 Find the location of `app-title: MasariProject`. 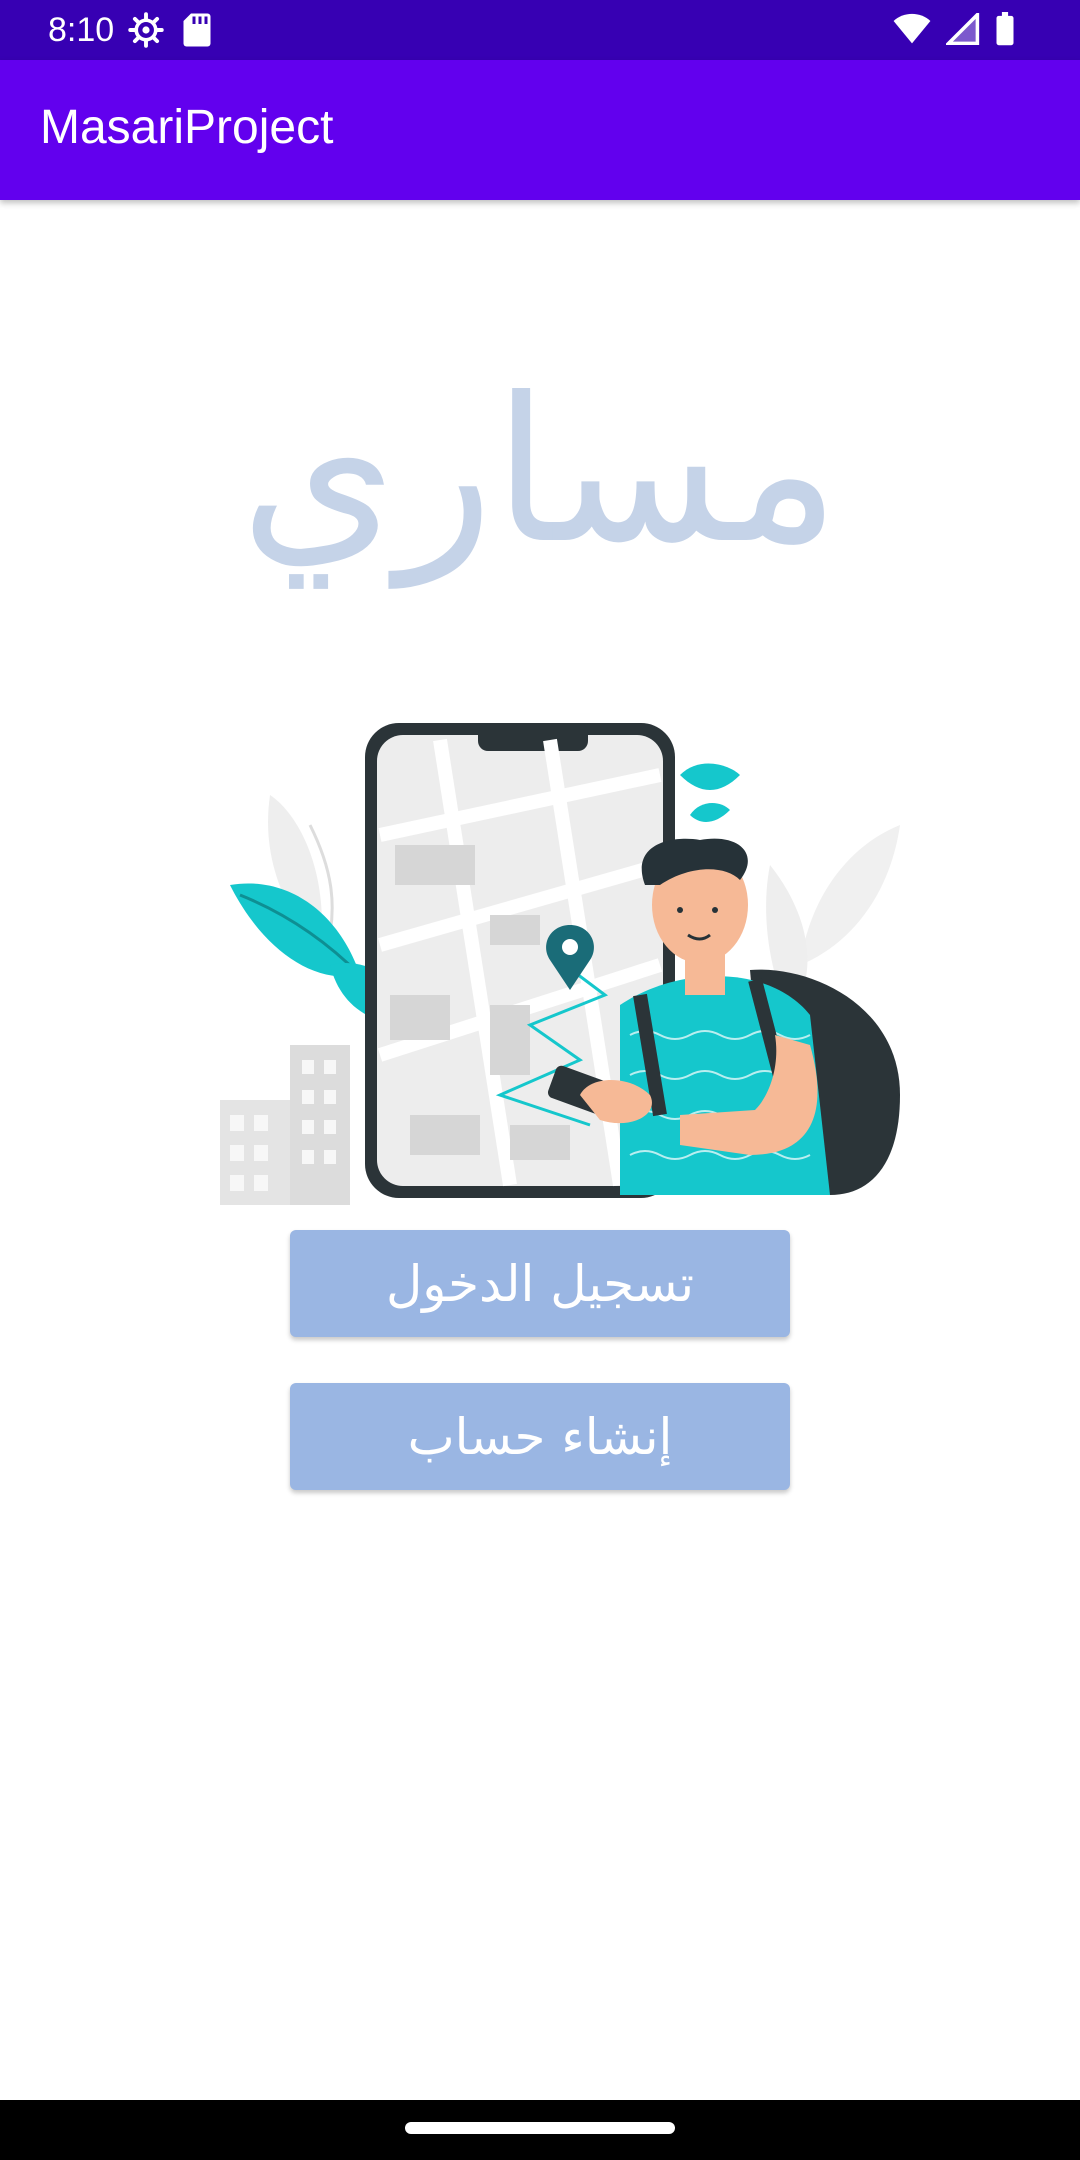

app-title: MasariProject is located at coordinates (187, 127).